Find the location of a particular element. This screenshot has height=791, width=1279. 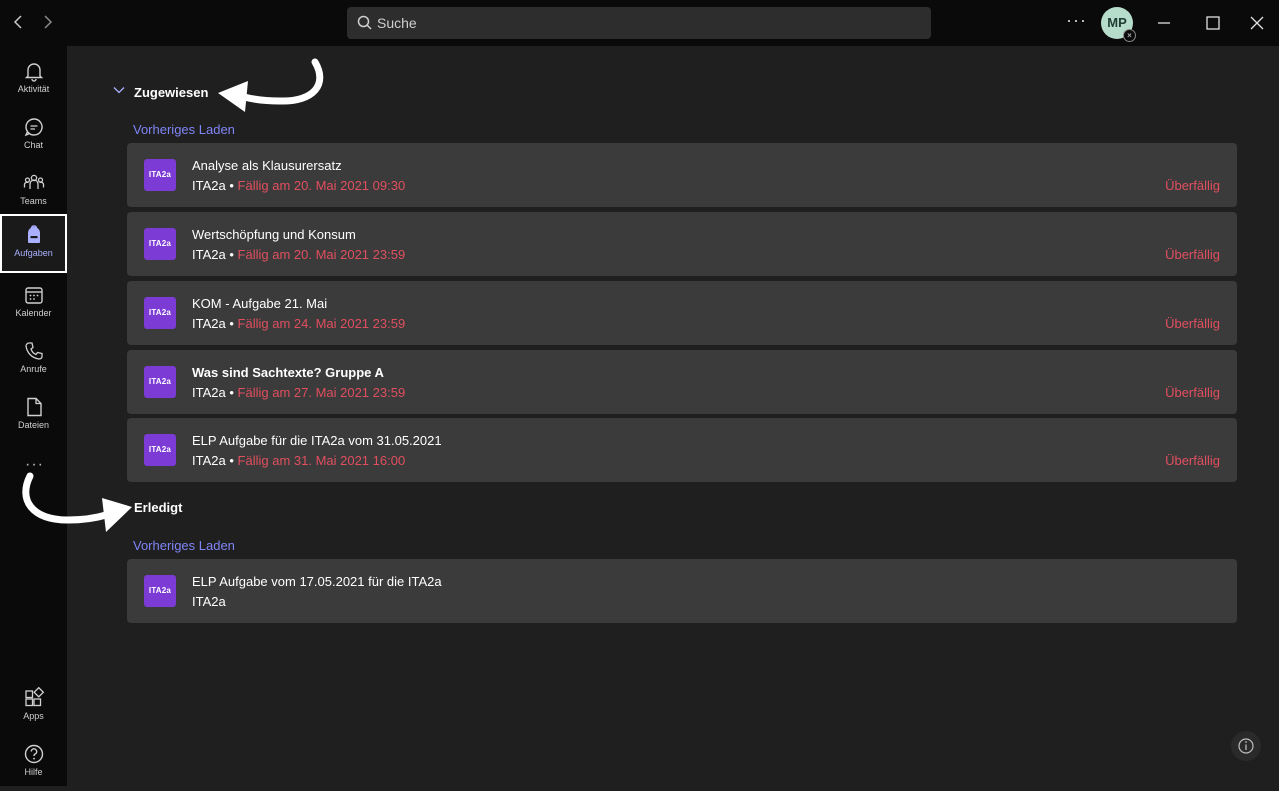

rail-item-hilfe: Hilfe is located at coordinates (33, 763).